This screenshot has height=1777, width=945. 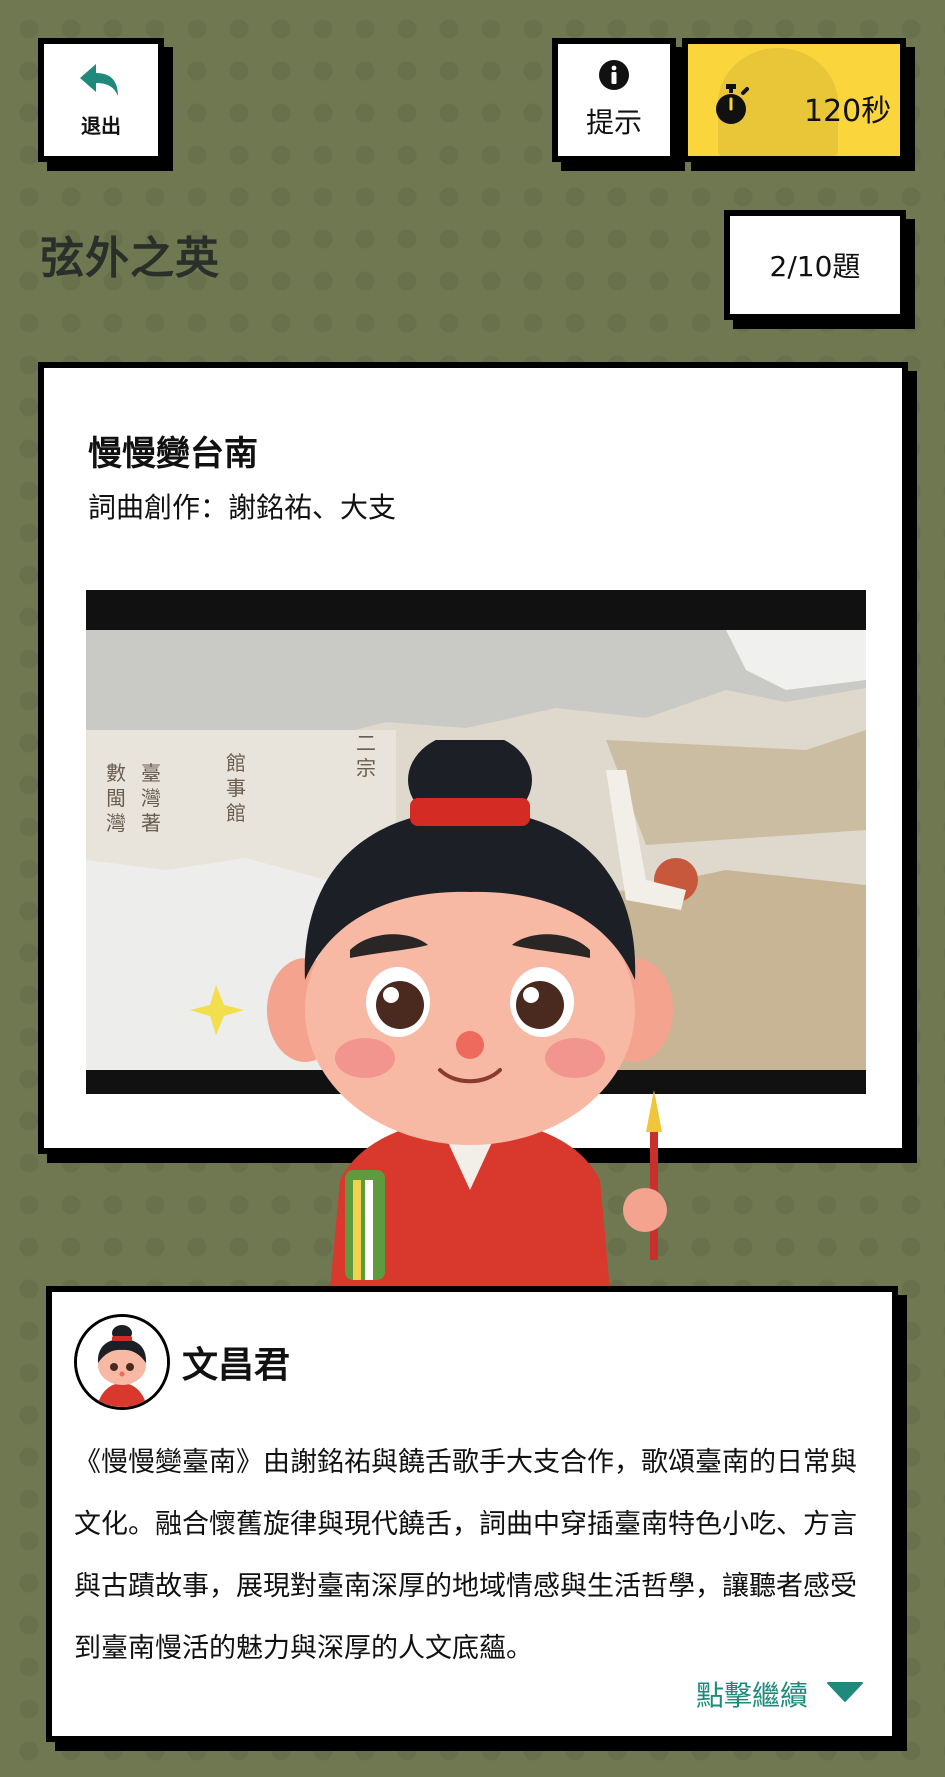 What do you see at coordinates (236, 788) in the screenshot?
I see `svg-text: 事` at bounding box center [236, 788].